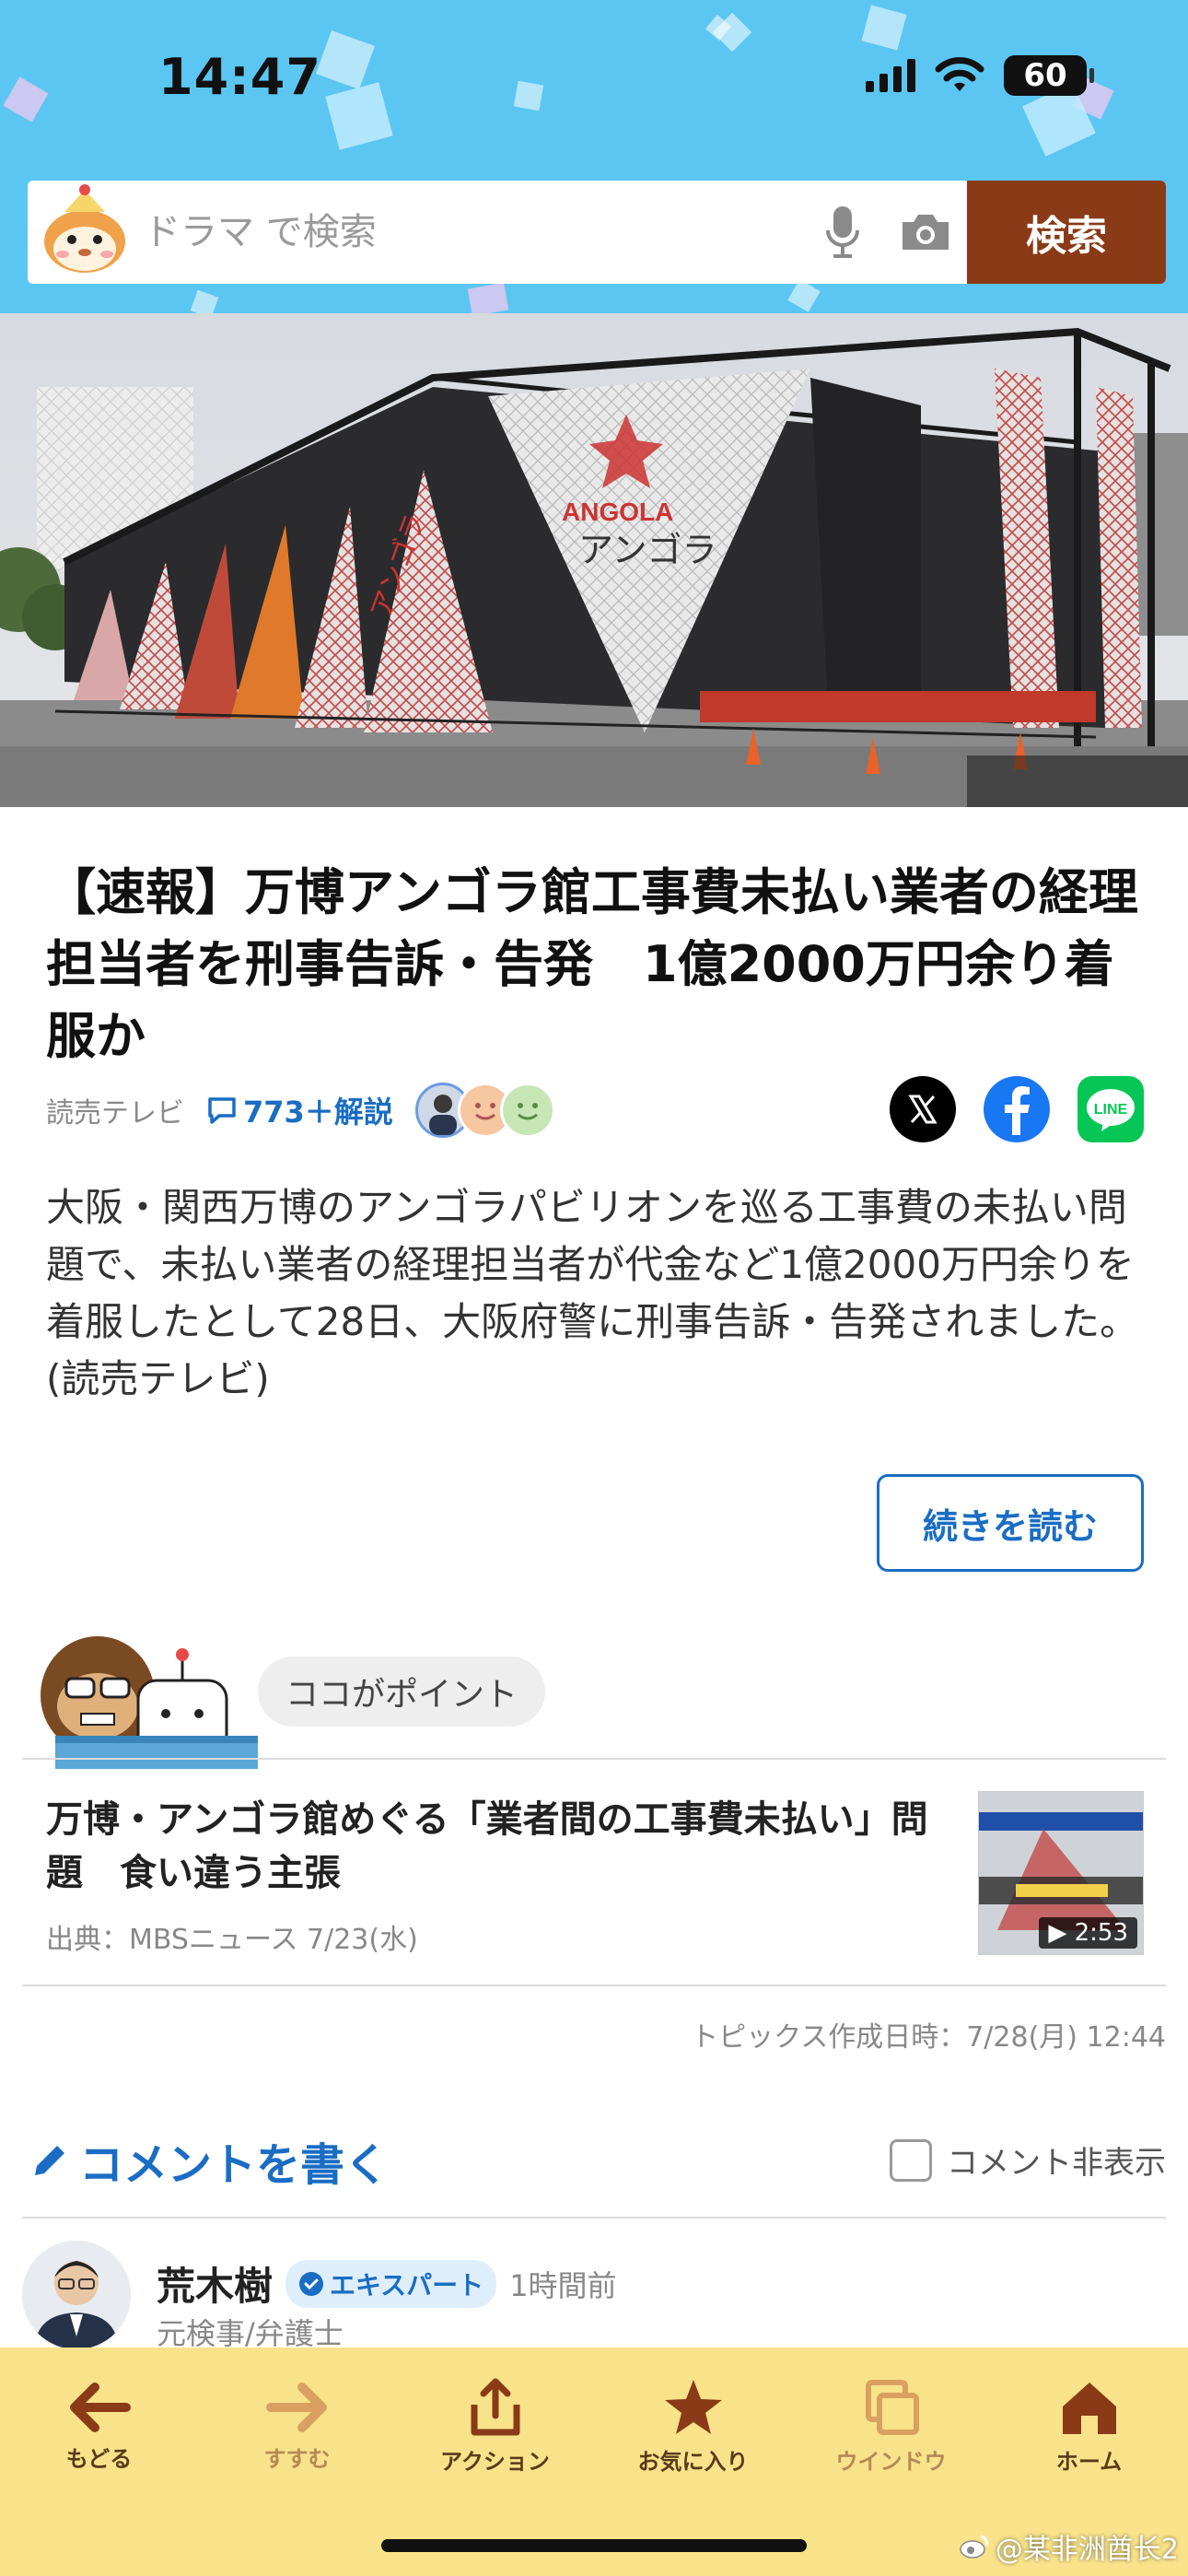 This screenshot has height=2576, width=1188. I want to click on verified-check-icon, so click(311, 2283).